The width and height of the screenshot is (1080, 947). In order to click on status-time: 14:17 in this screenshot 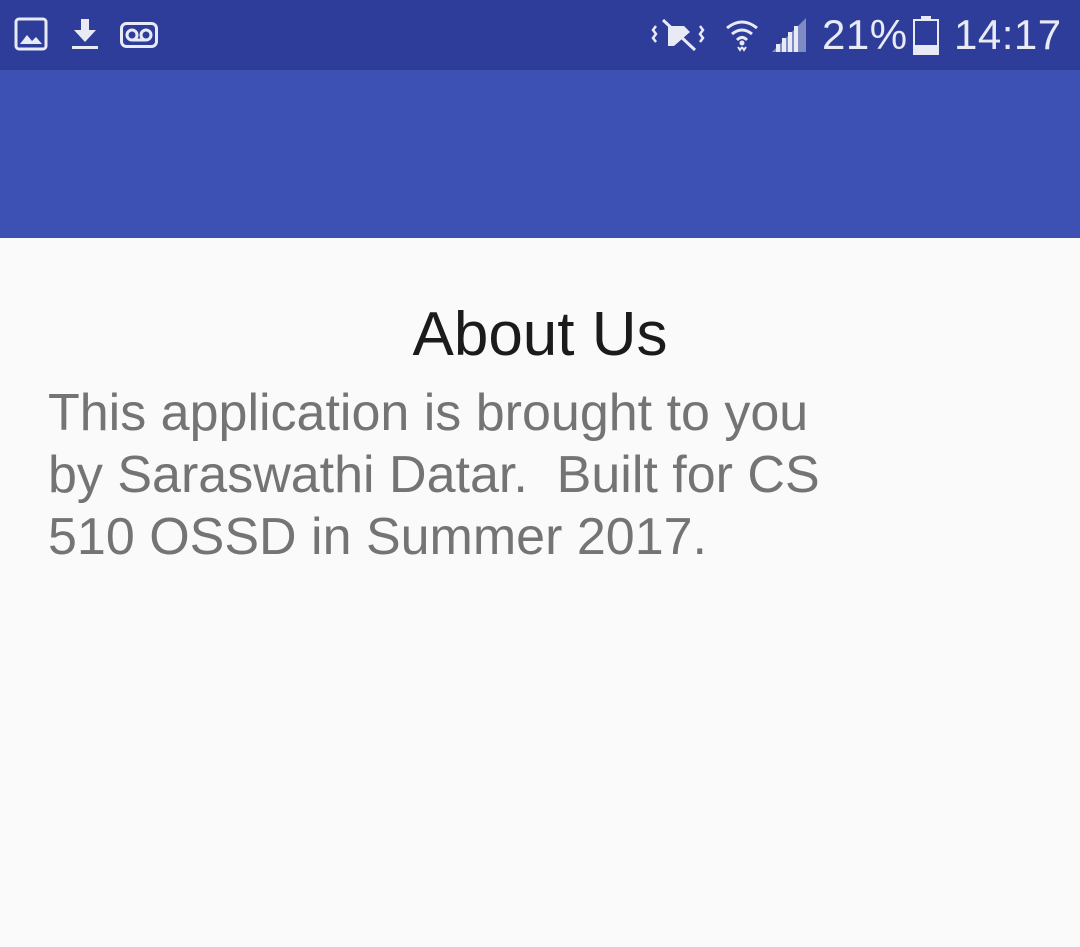, I will do `click(1008, 34)`.